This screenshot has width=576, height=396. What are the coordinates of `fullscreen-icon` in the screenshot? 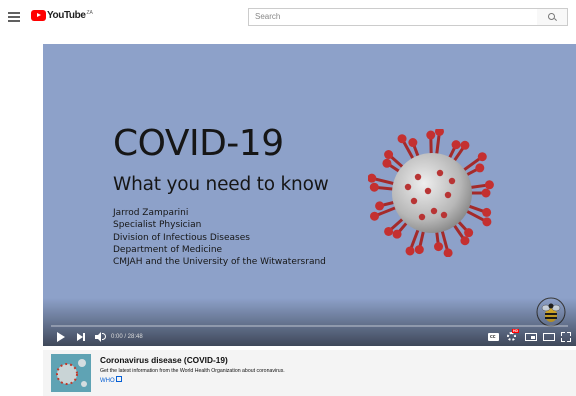 It's located at (566, 336).